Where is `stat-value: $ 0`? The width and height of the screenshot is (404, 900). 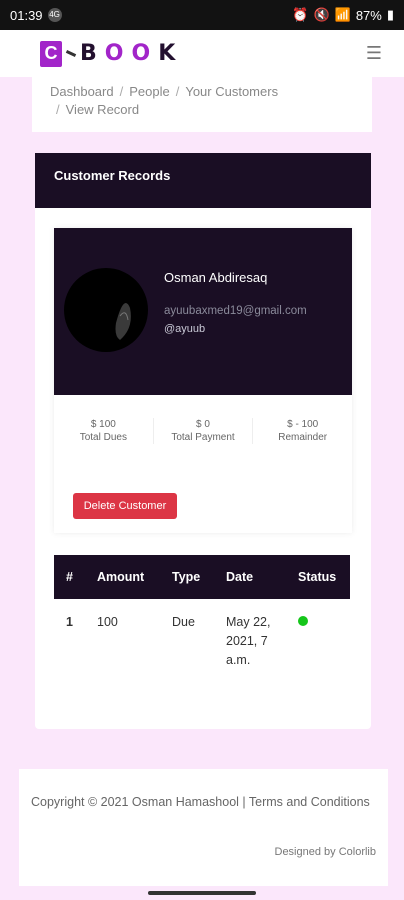 stat-value: $ 0 is located at coordinates (203, 424).